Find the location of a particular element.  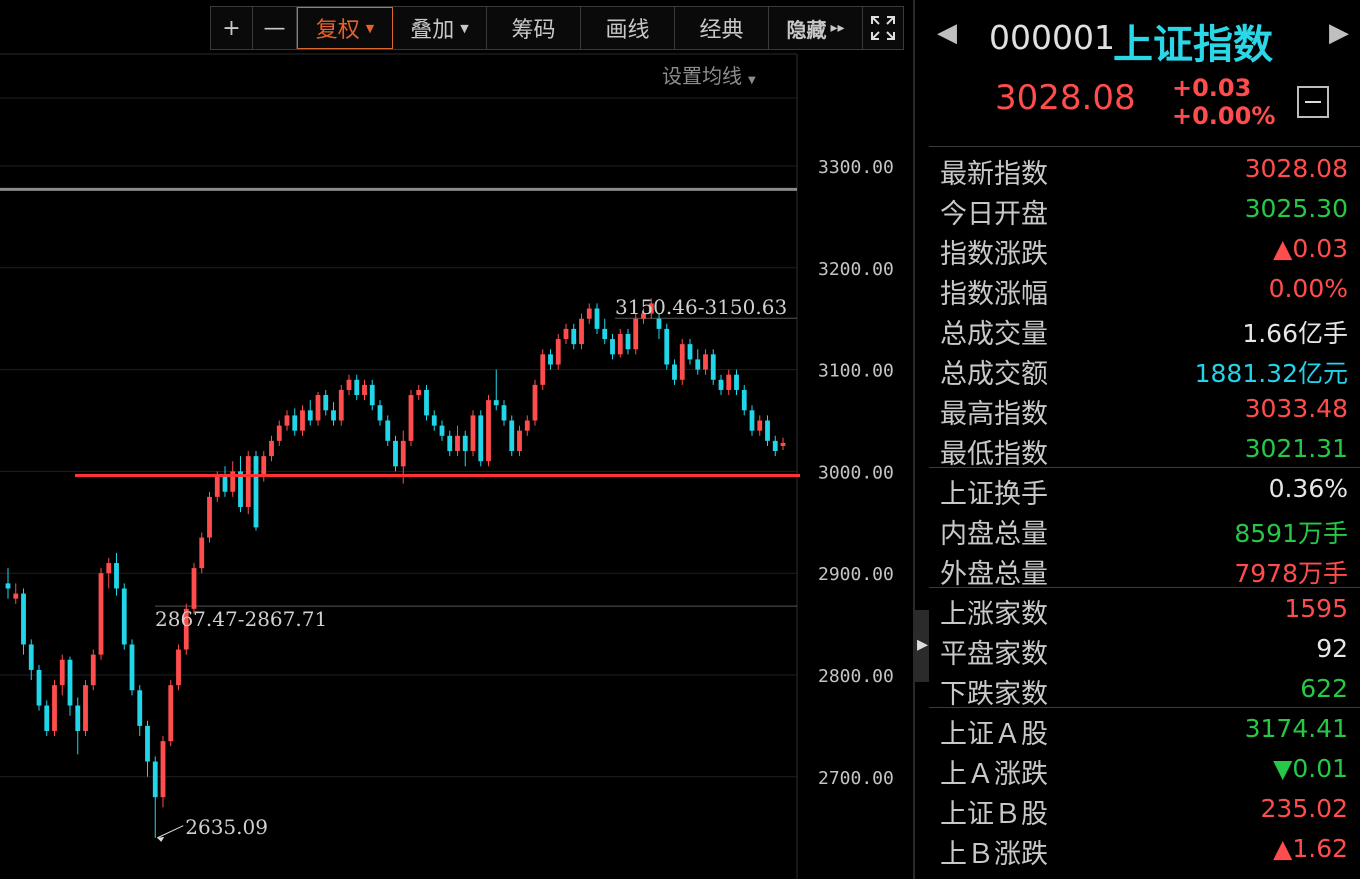

stat-label: 上证Ｂ股 is located at coordinates (994, 814).